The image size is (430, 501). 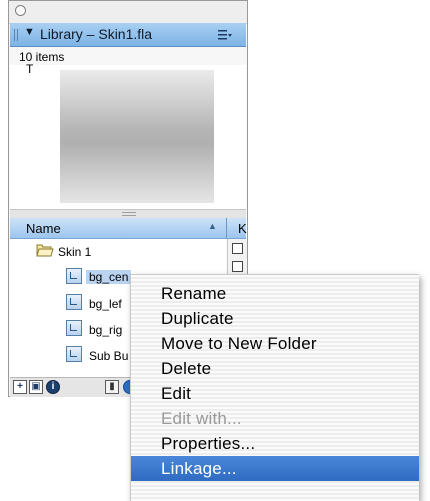 I want to click on menu-item-duplicate: Duplicate, so click(x=275, y=318).